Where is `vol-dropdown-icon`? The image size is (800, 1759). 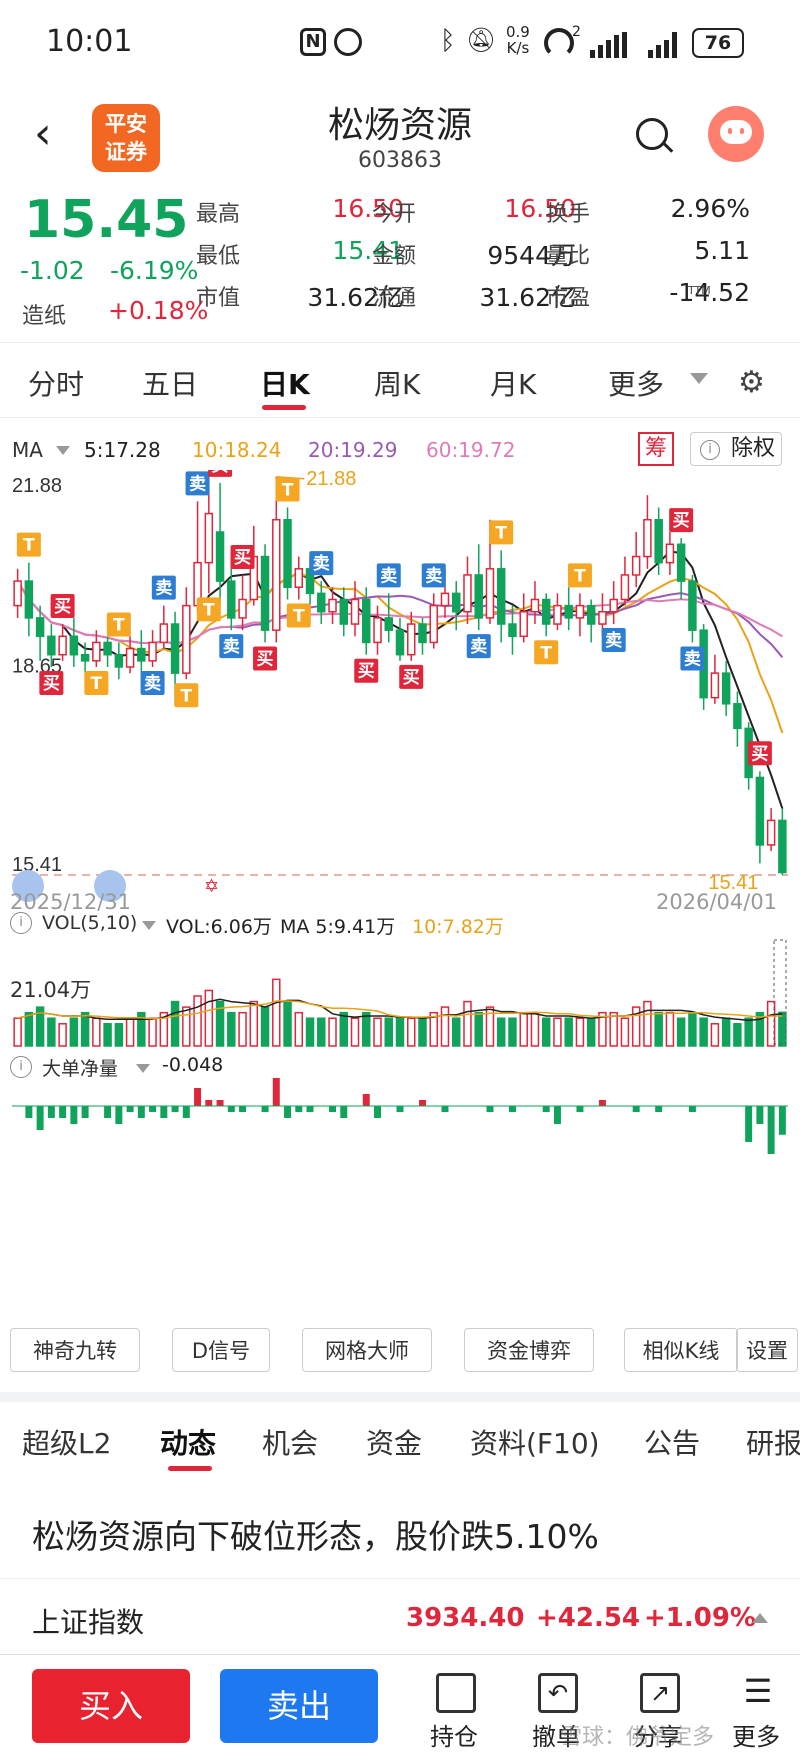
vol-dropdown-icon is located at coordinates (149, 925).